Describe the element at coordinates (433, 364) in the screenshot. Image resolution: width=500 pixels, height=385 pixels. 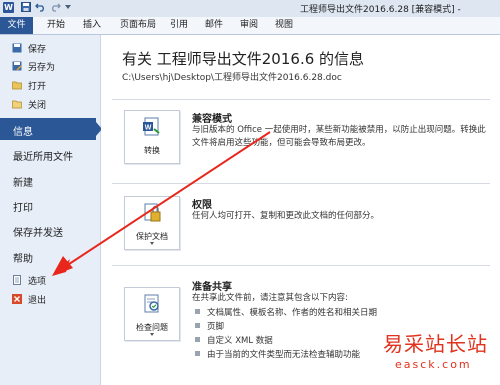
I see `watermark-url: easck.com` at that location.